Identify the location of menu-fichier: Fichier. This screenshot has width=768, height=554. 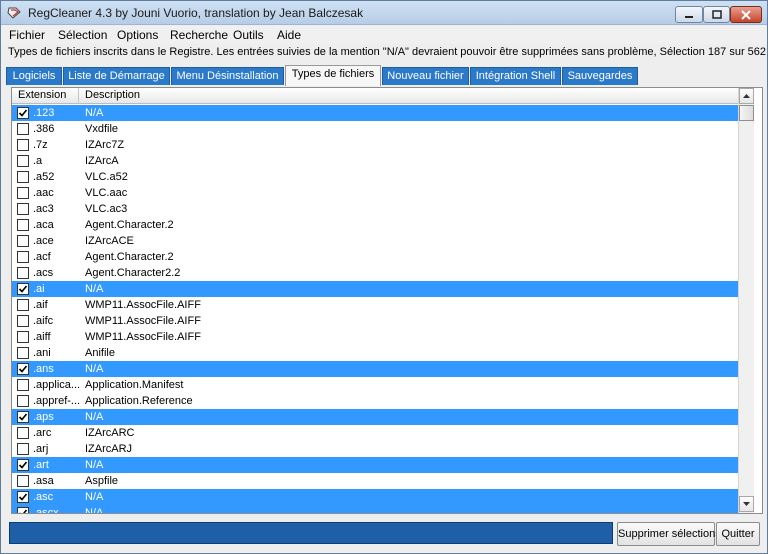
(27, 35).